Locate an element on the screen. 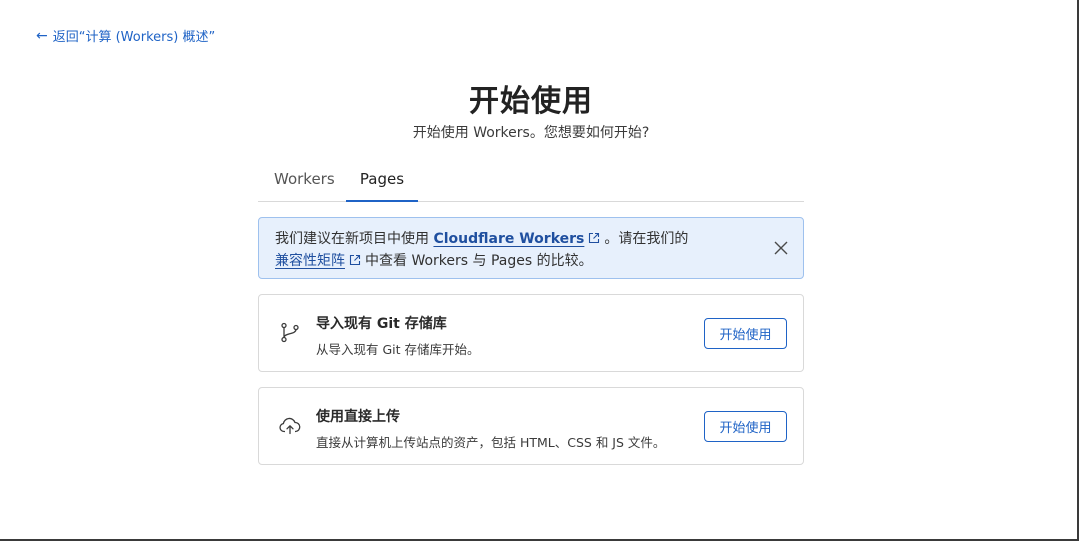 The height and width of the screenshot is (542, 1080). cloud-upload-icon is located at coordinates (290, 426).